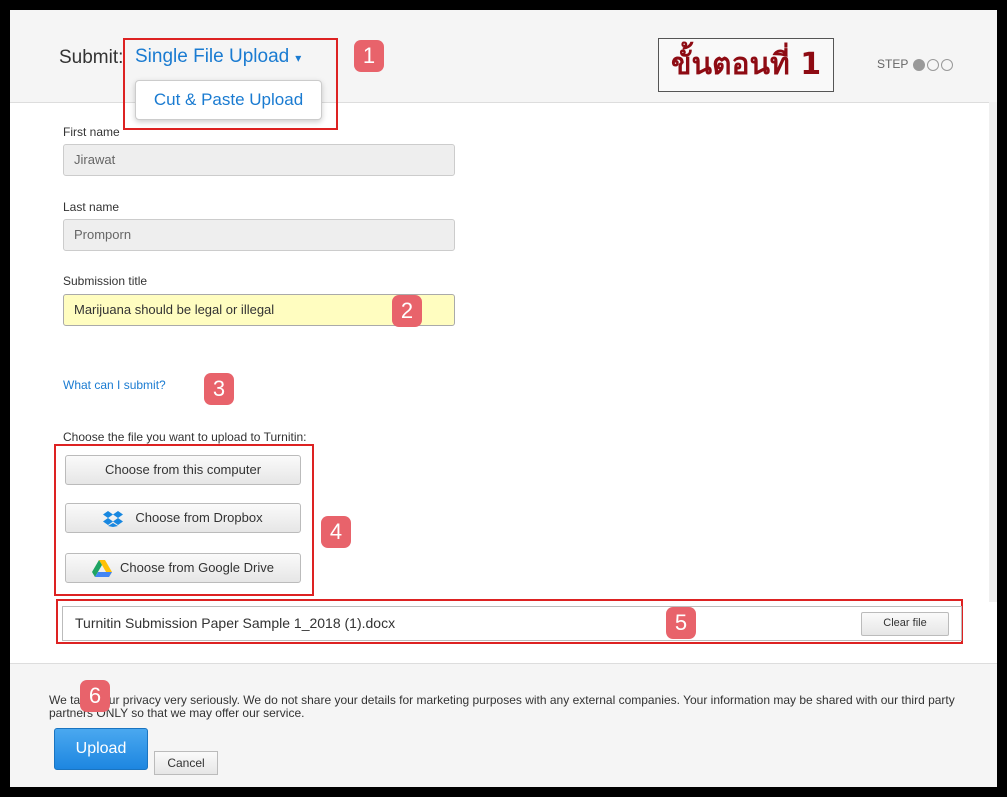  What do you see at coordinates (91, 57) in the screenshot?
I see `header-title: Submit:` at bounding box center [91, 57].